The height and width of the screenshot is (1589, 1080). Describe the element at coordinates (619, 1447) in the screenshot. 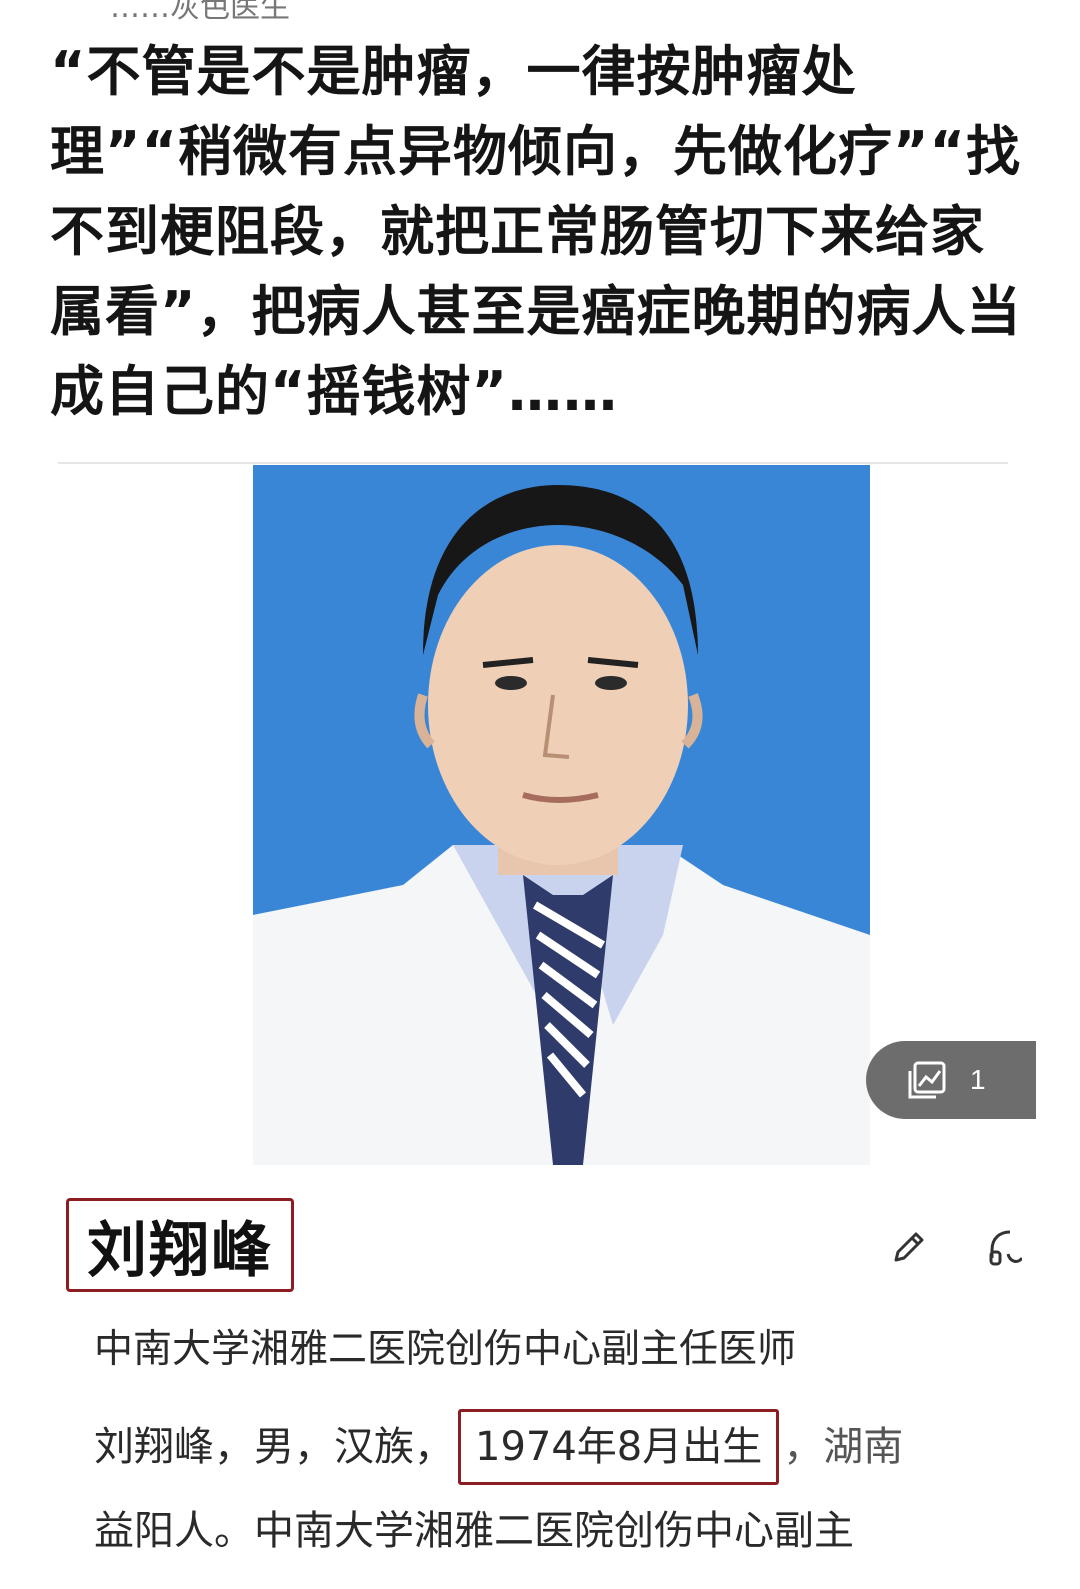

I see `birth-date-highlight: 1974年8月出生` at that location.